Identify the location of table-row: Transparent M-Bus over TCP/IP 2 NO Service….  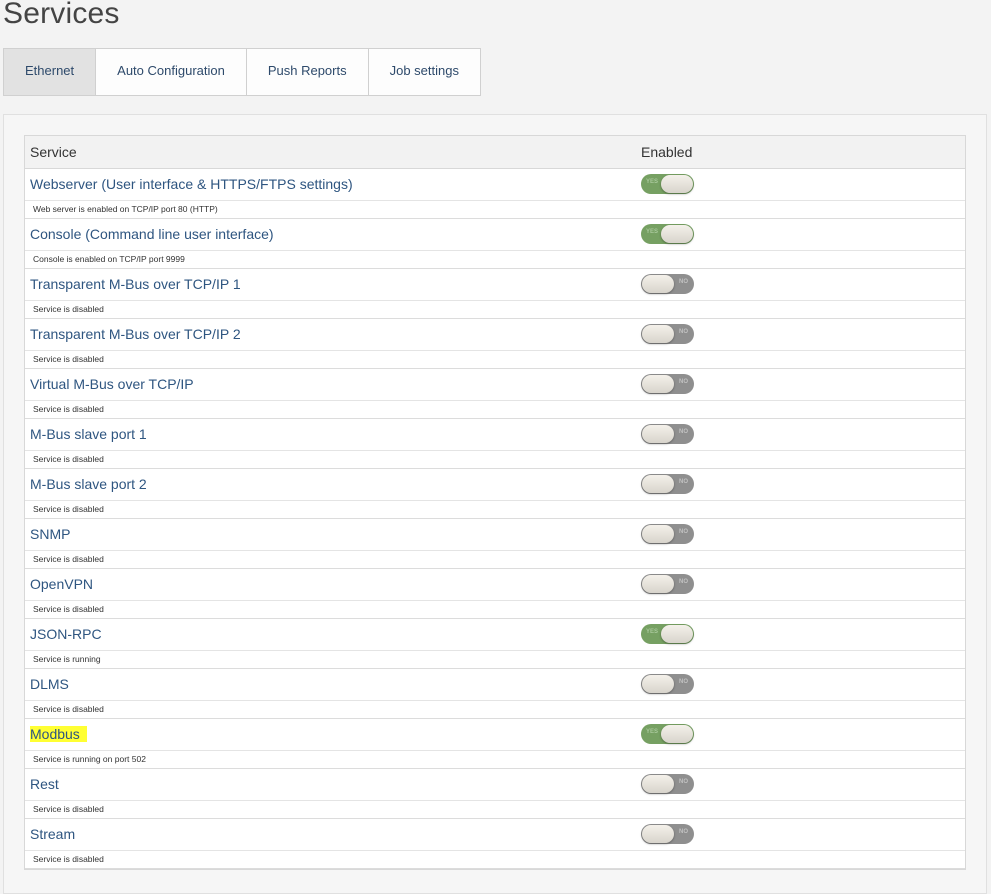
(495, 344).